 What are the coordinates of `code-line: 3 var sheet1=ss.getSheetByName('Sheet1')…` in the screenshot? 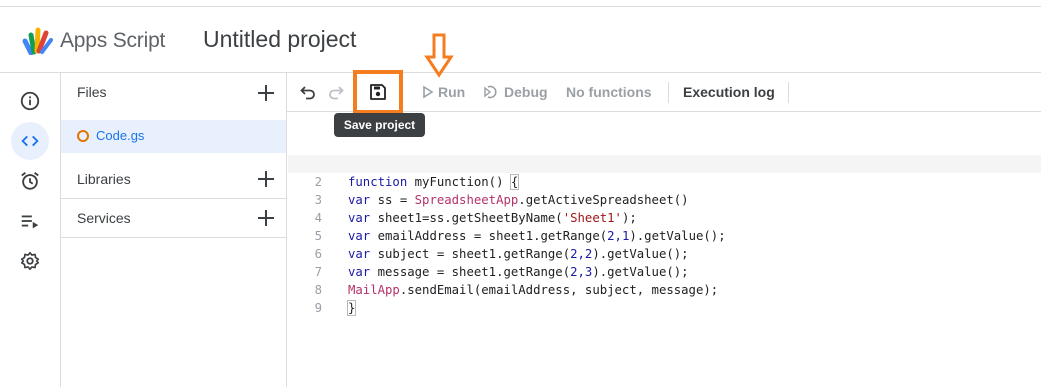 It's located at (664, 199).